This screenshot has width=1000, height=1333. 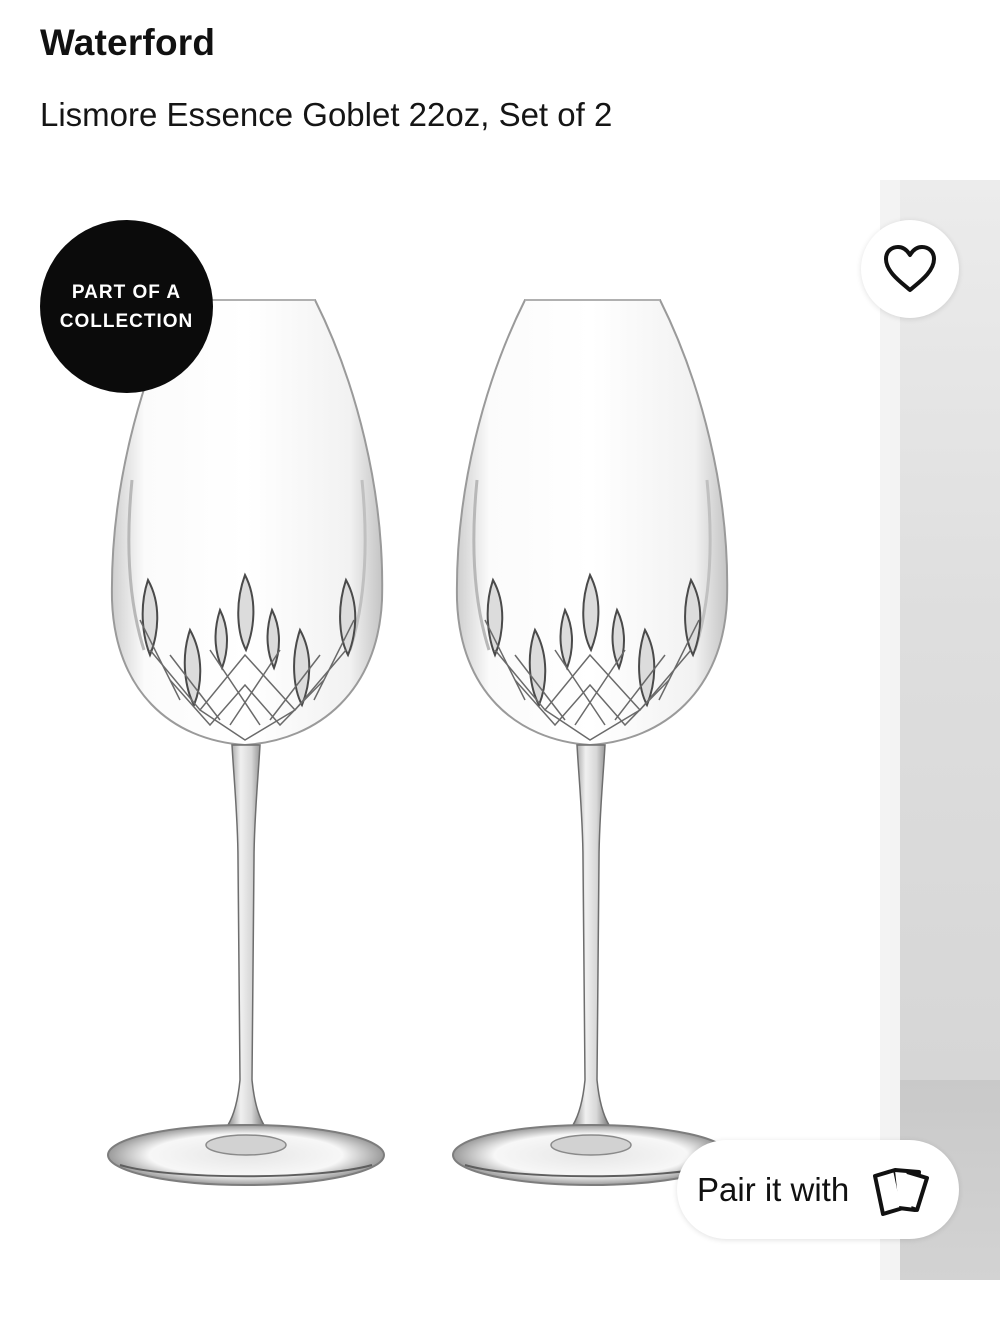 What do you see at coordinates (773, 1189) in the screenshot?
I see `pair-it-with-label: Pair it with` at bounding box center [773, 1189].